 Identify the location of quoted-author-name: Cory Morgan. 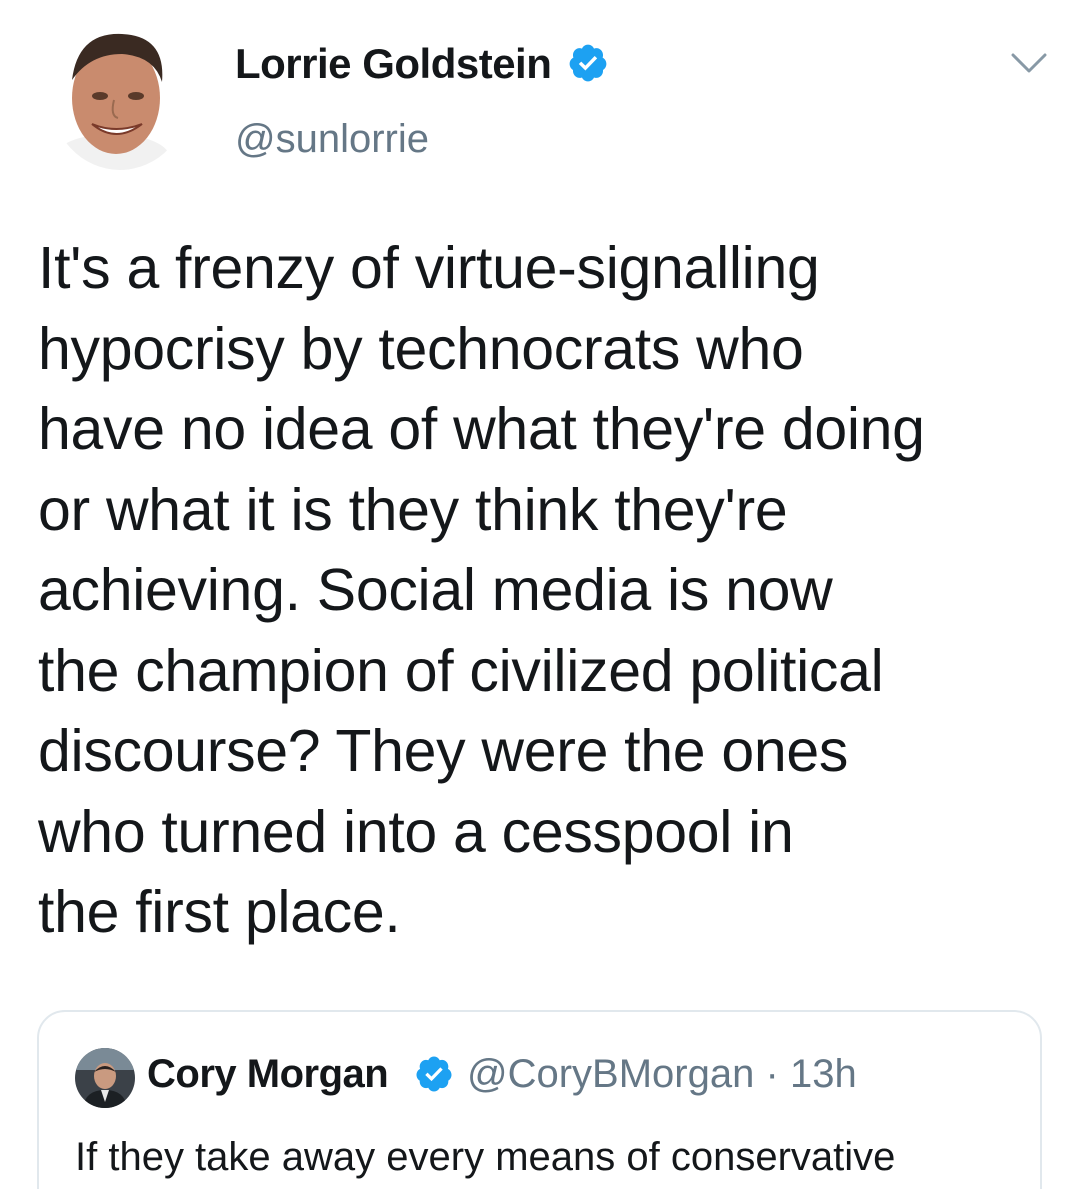
(268, 1074).